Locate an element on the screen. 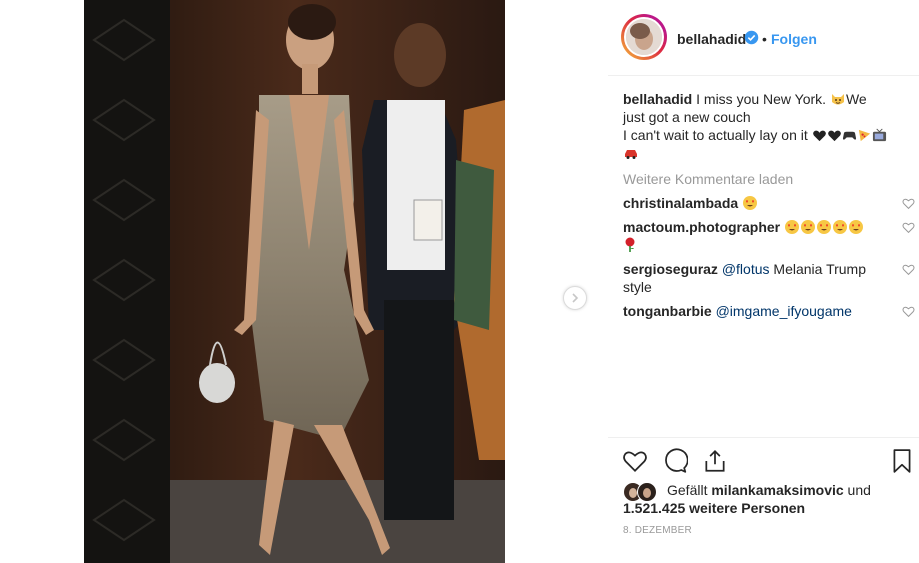 The width and height of the screenshot is (919, 563). likes-prefix: Gefällt is located at coordinates (687, 490).